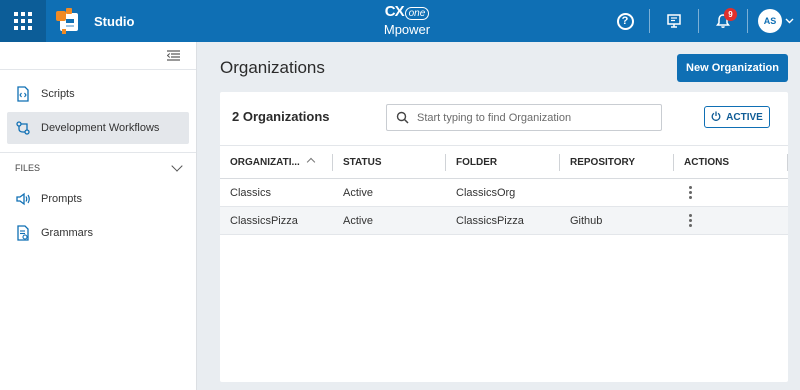 The height and width of the screenshot is (390, 800). Describe the element at coordinates (98, 94) in the screenshot. I see `sidebar-item-scripts: Scripts` at that location.